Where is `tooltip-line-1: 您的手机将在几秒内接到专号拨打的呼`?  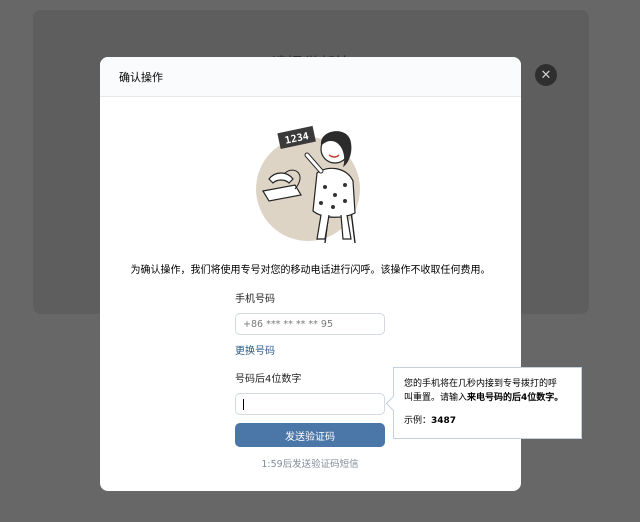 tooltip-line-1: 您的手机将在几秒内接到专号拨打的呼 is located at coordinates (481, 384).